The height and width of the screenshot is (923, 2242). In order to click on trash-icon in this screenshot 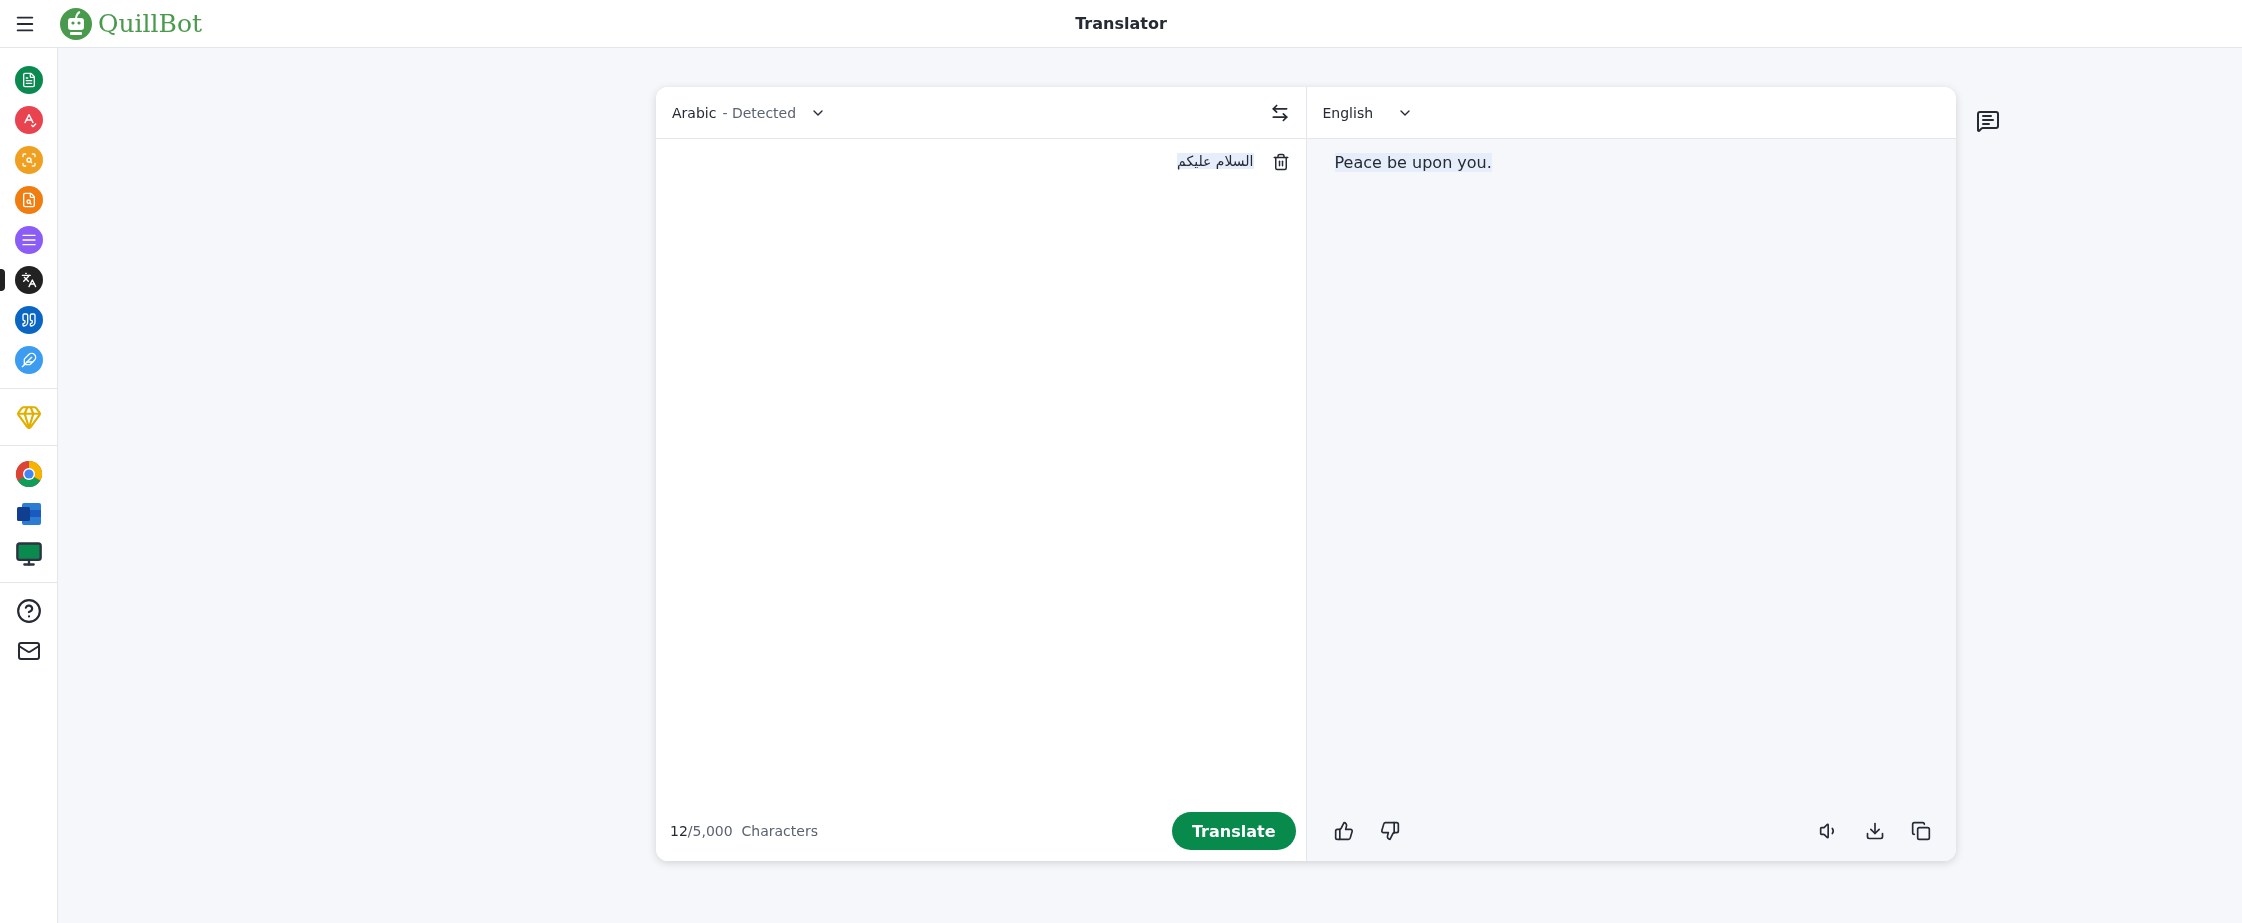, I will do `click(1280, 162)`.